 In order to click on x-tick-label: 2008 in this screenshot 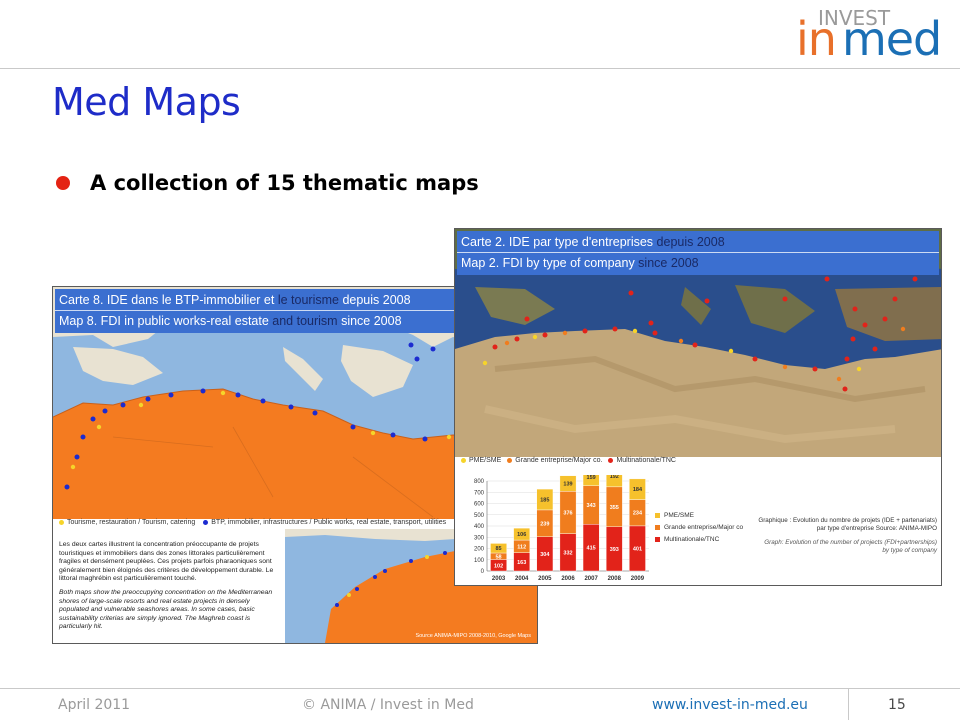, I will do `click(615, 579)`.